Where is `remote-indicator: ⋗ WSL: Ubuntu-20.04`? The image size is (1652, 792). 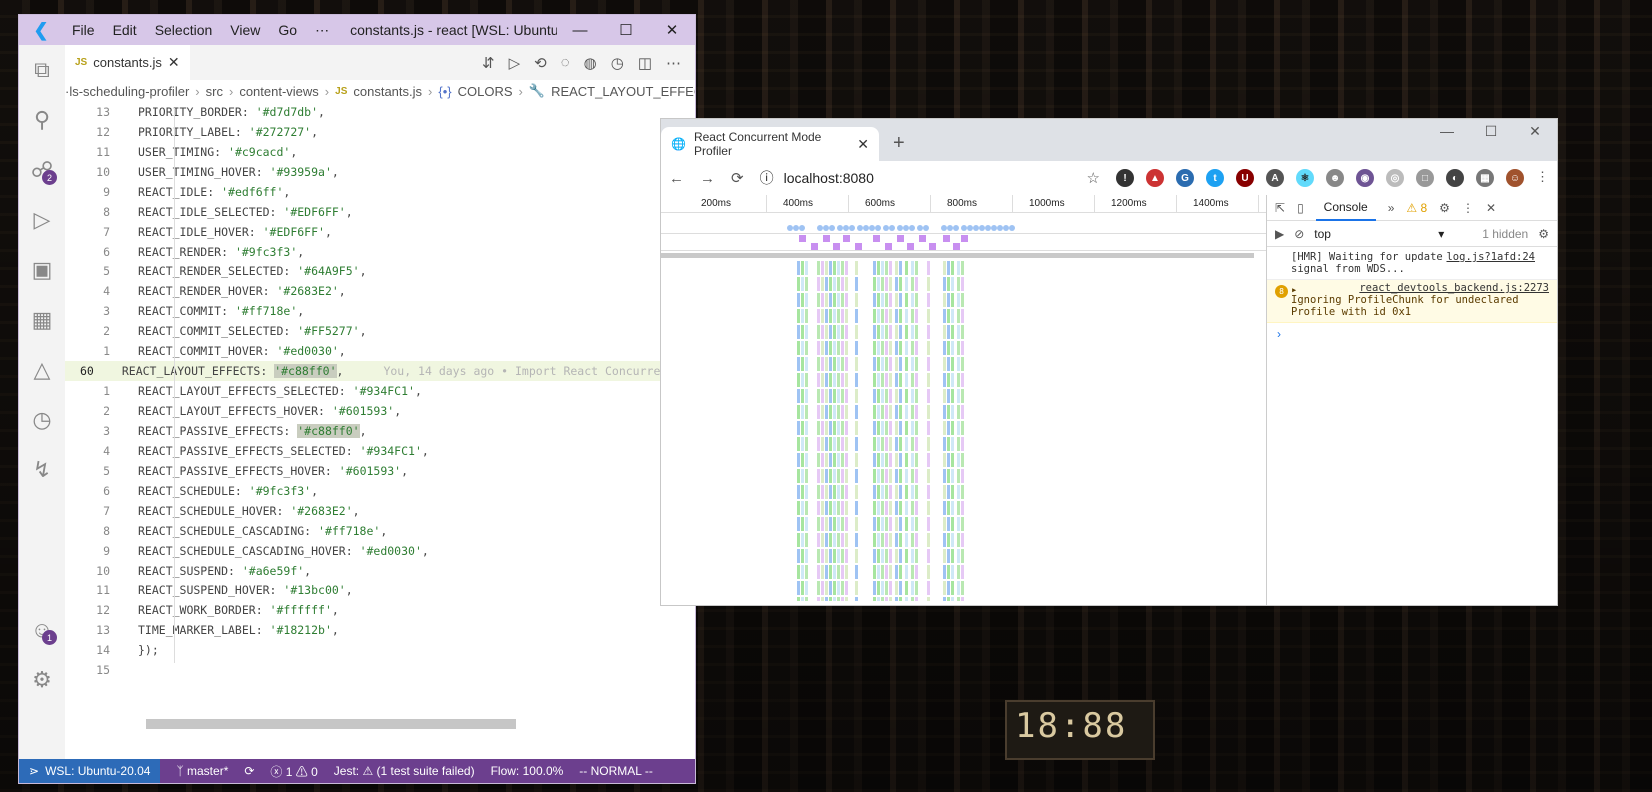 remote-indicator: ⋗ WSL: Ubuntu-20.04 is located at coordinates (90, 771).